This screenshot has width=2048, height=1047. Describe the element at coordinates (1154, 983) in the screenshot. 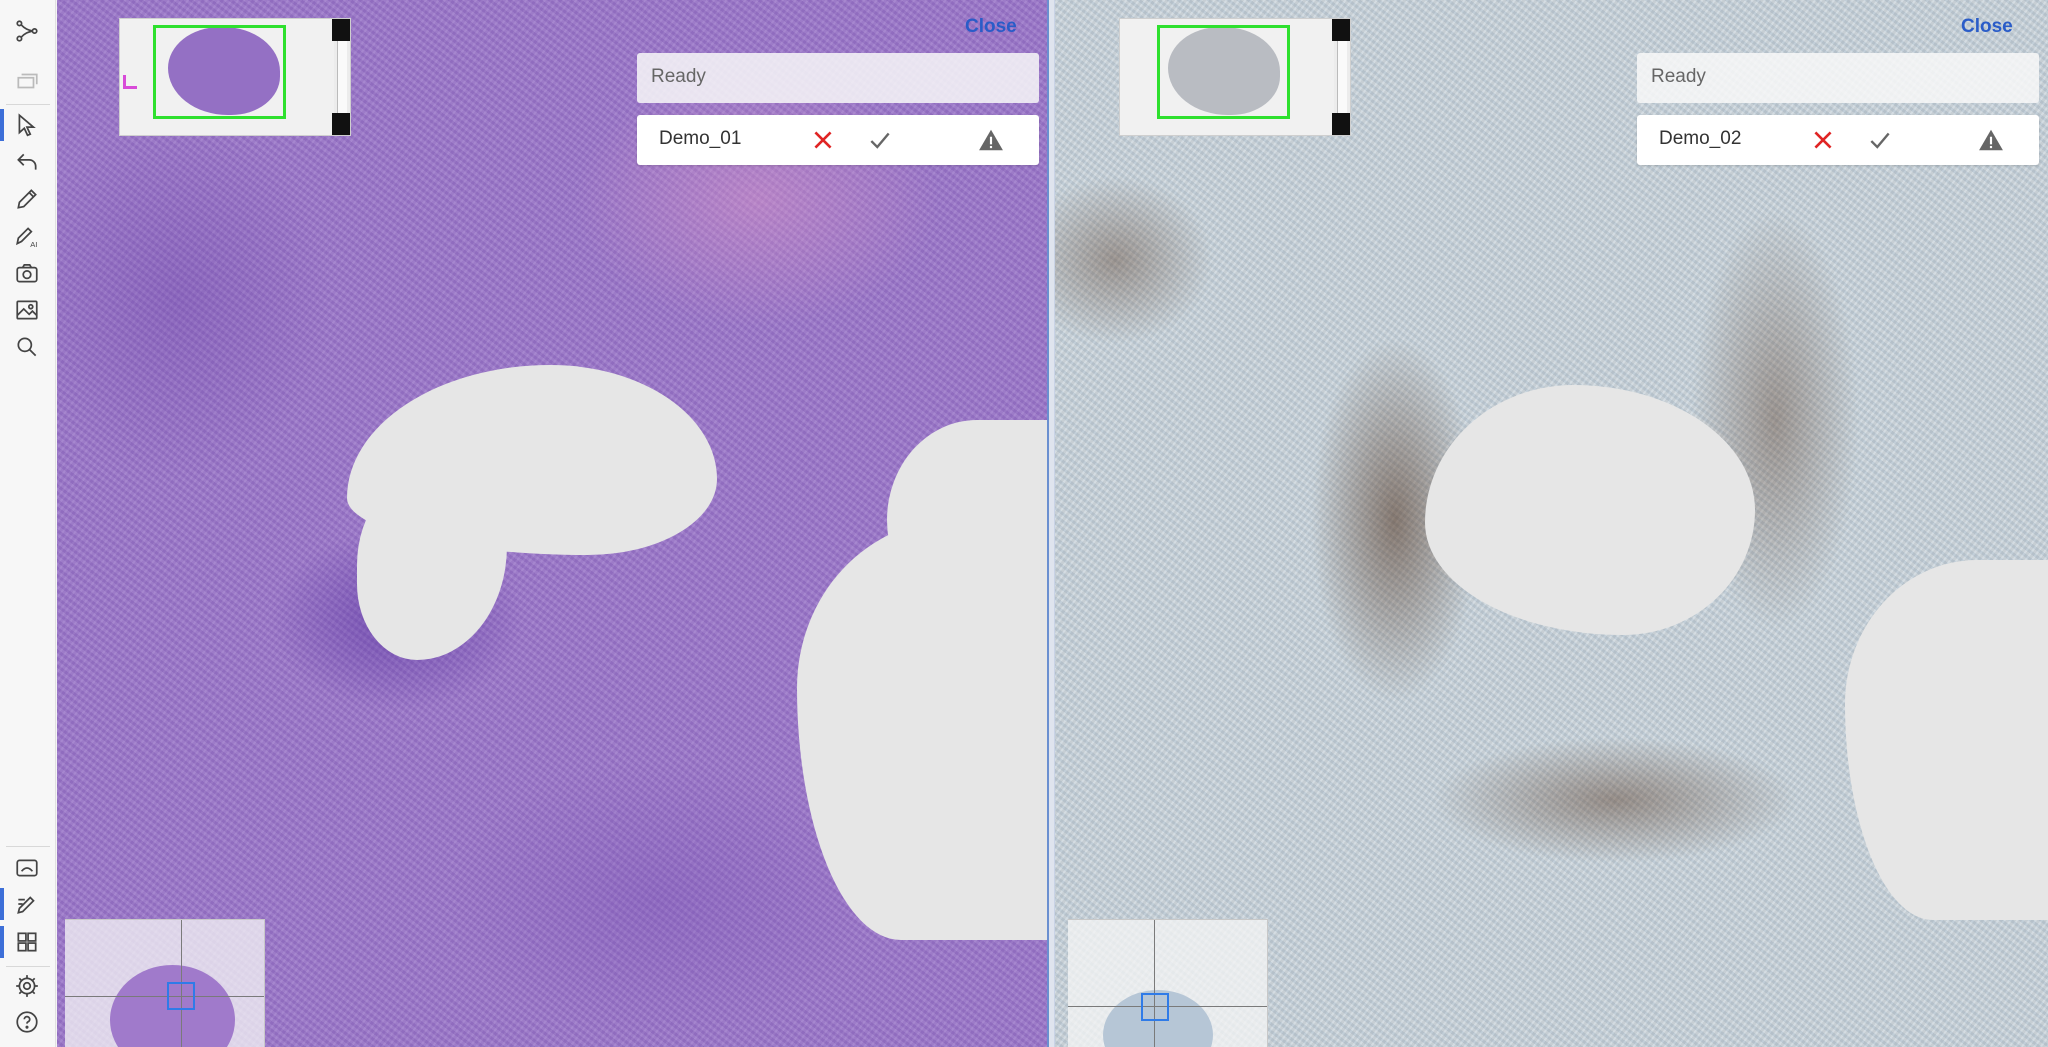

I see `minimap-crosshair-v` at that location.